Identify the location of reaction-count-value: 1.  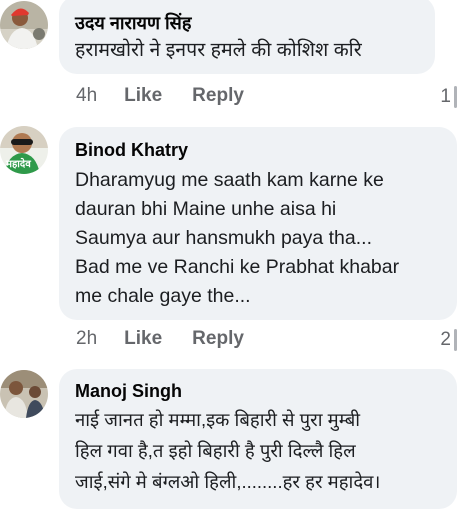
(445, 97).